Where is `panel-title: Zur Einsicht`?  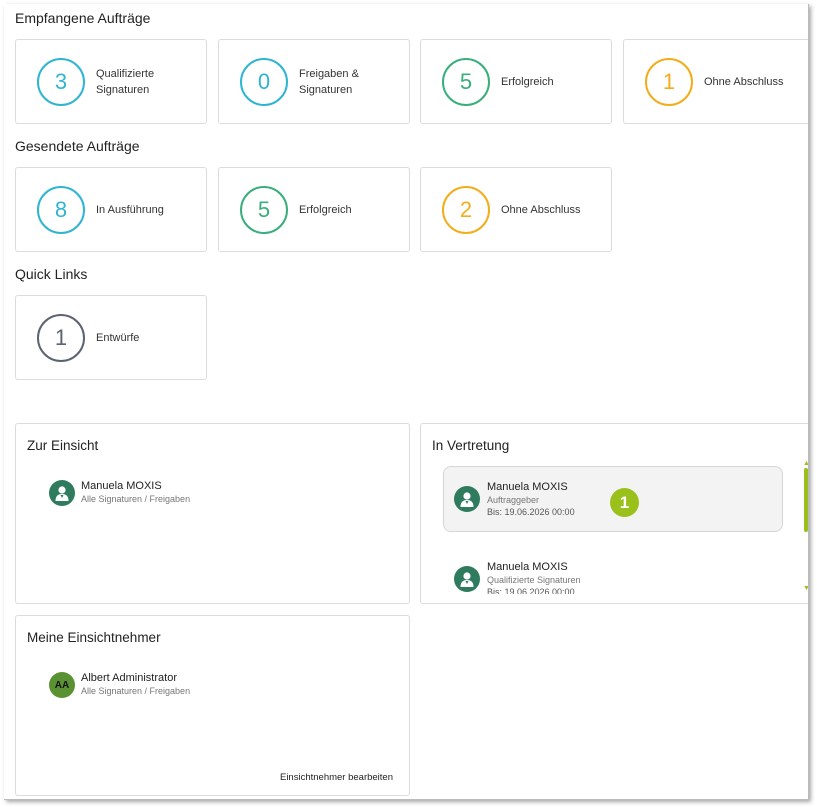
panel-title: Zur Einsicht is located at coordinates (63, 445).